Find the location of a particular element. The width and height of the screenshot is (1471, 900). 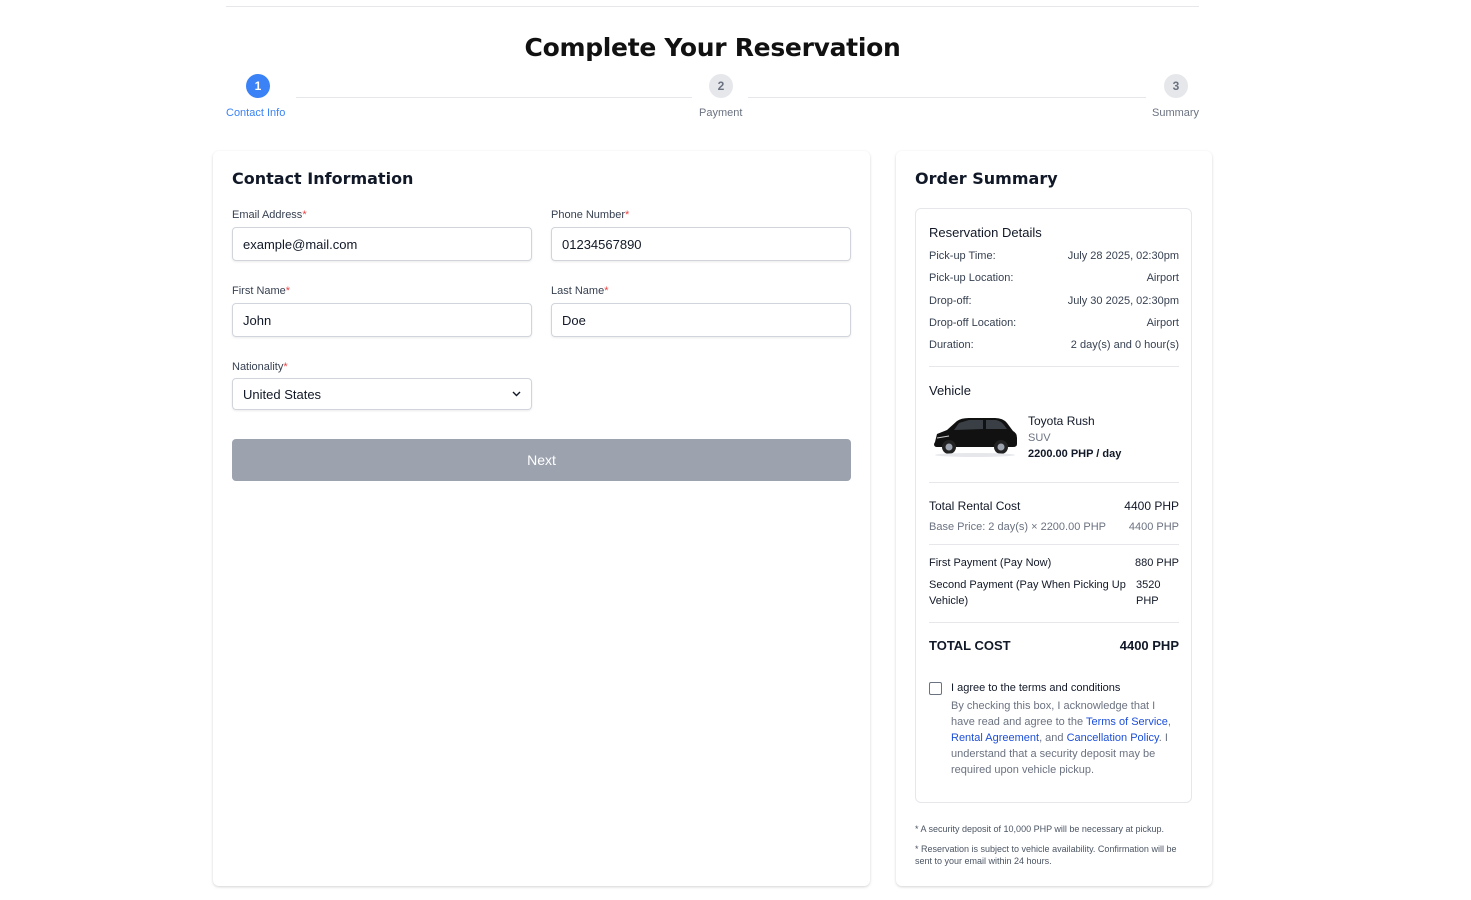

cancellation-policy-link: Cancellation Policy is located at coordinates (1113, 738).